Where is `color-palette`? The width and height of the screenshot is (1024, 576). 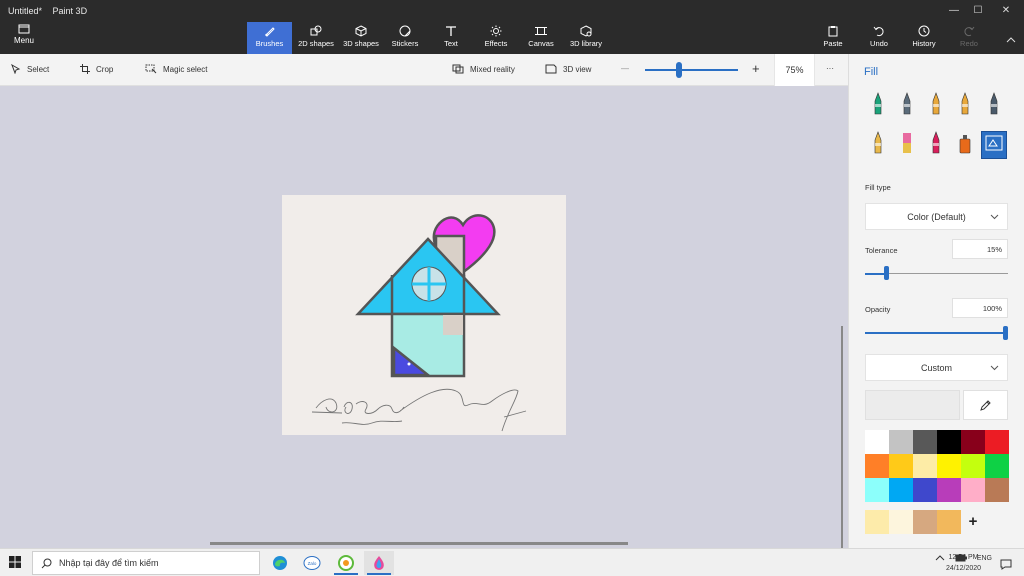
color-palette is located at coordinates (937, 466).